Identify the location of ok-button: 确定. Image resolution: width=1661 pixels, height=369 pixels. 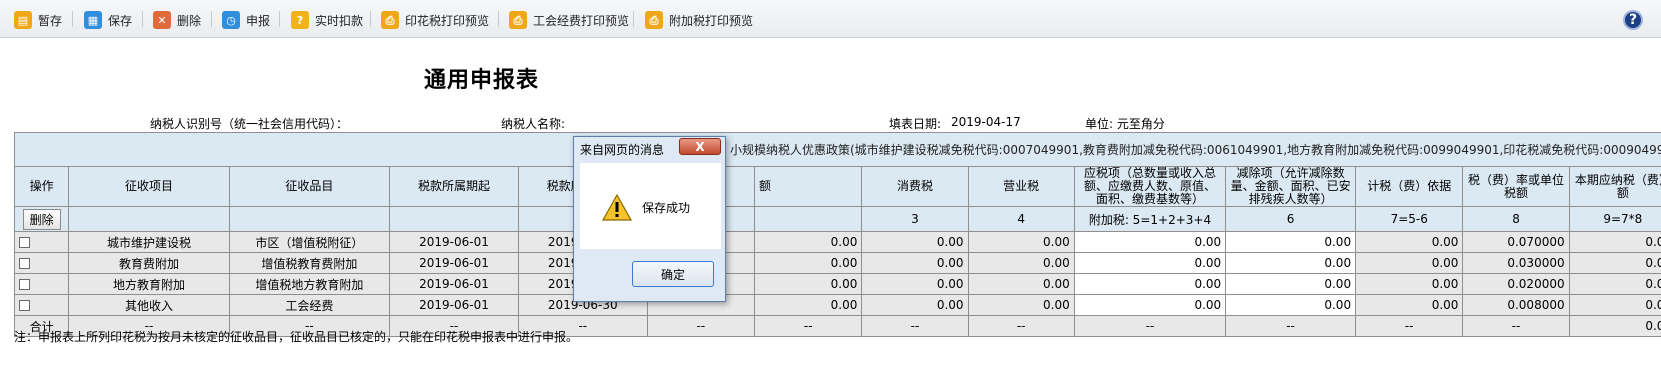
(673, 274).